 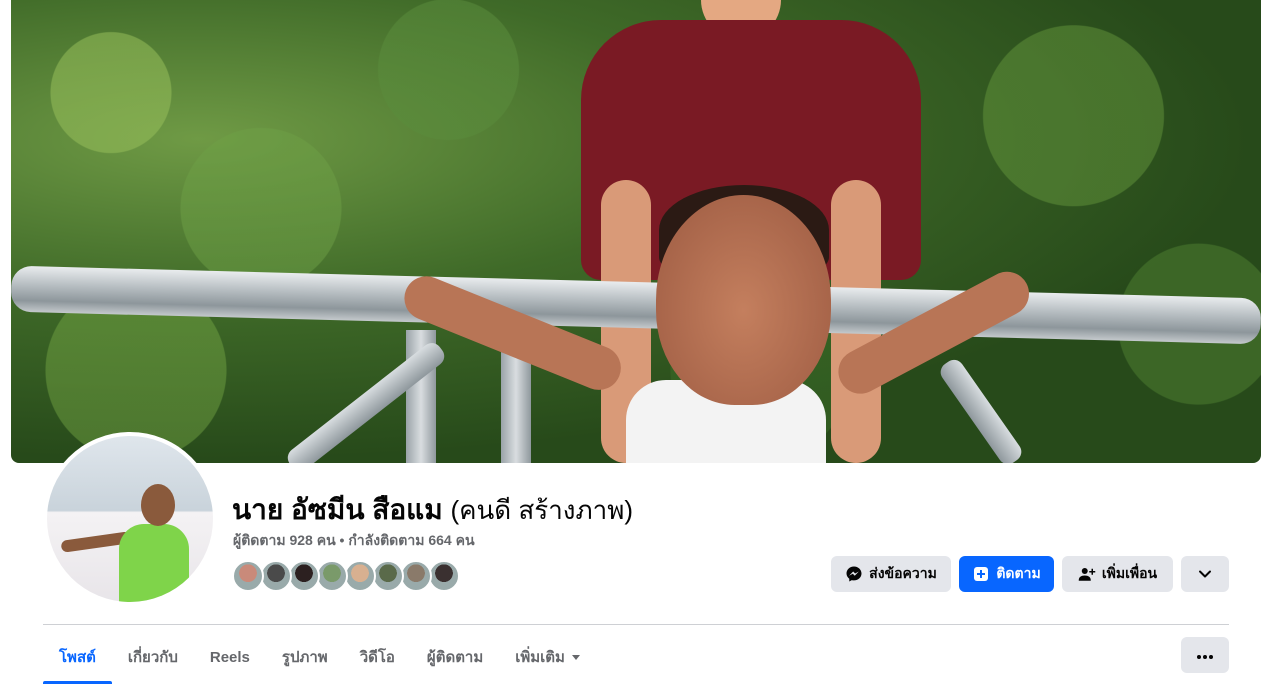 I want to click on tab-reels: Reels, so click(x=230, y=657).